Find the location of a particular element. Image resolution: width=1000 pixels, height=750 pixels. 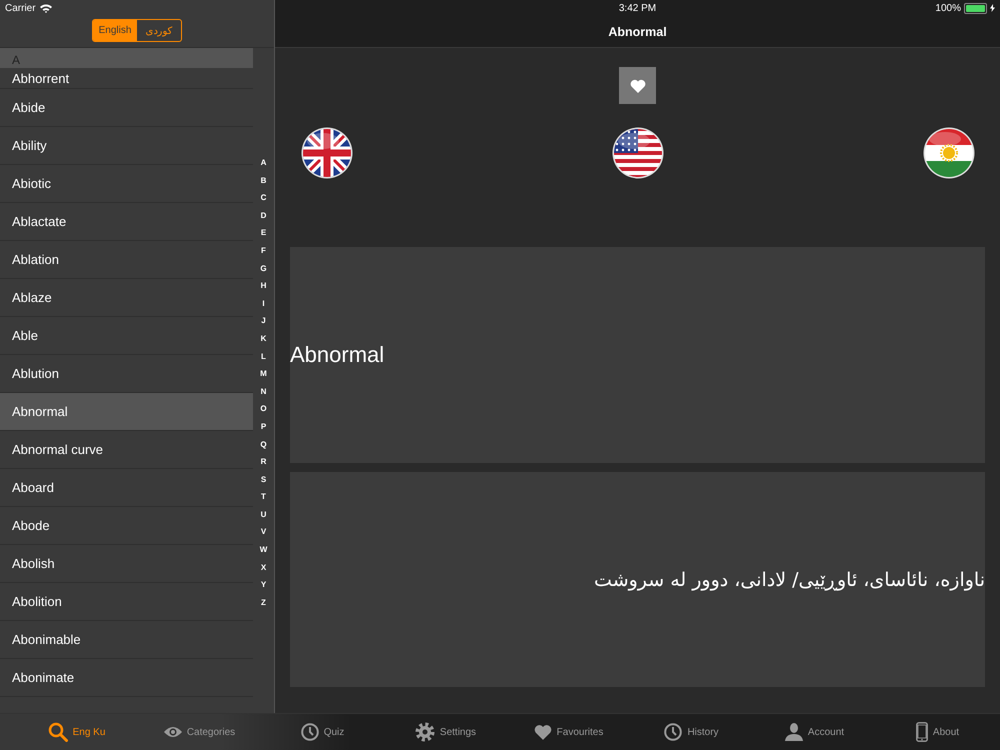

index-letter: F is located at coordinates (263, 251).